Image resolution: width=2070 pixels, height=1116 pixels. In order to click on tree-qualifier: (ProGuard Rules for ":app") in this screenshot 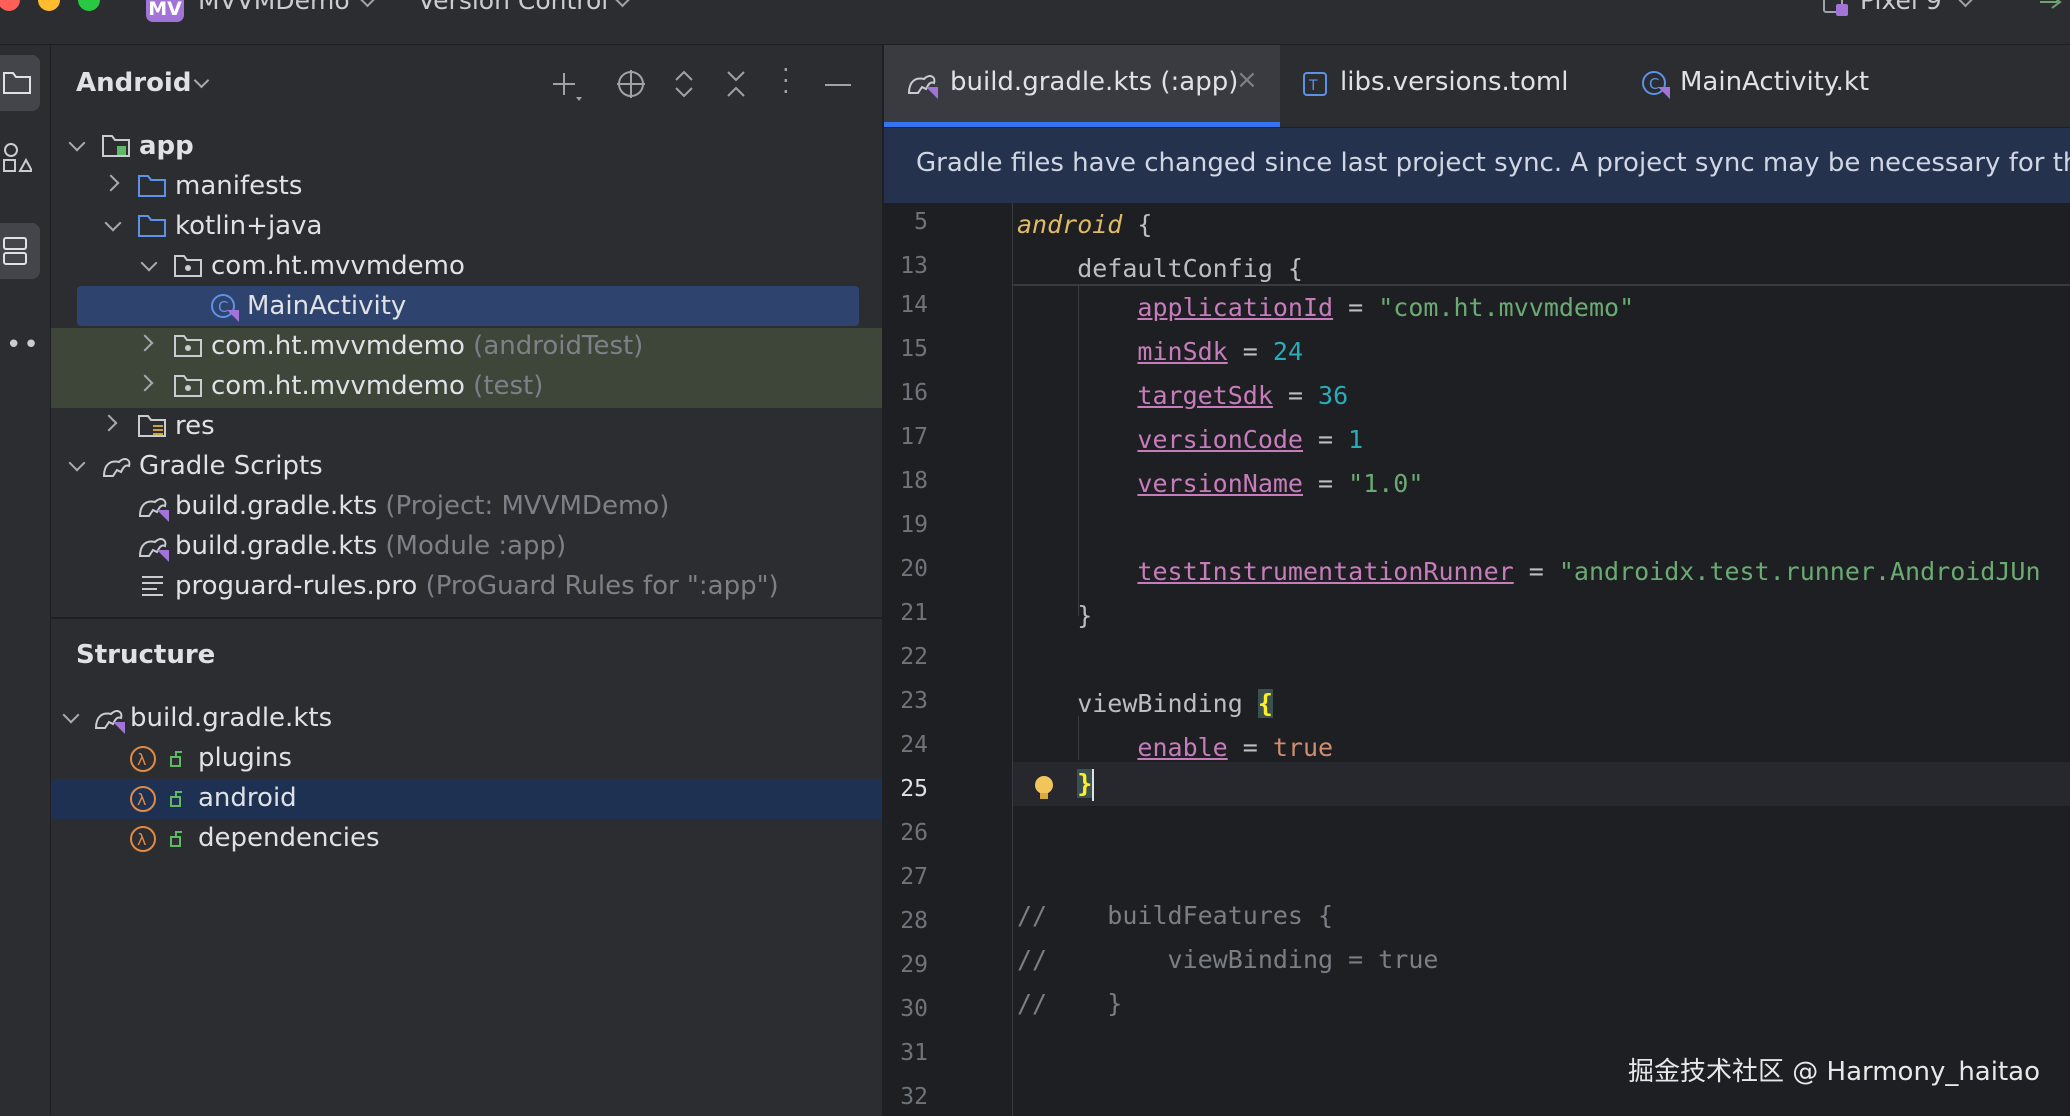, I will do `click(602, 586)`.